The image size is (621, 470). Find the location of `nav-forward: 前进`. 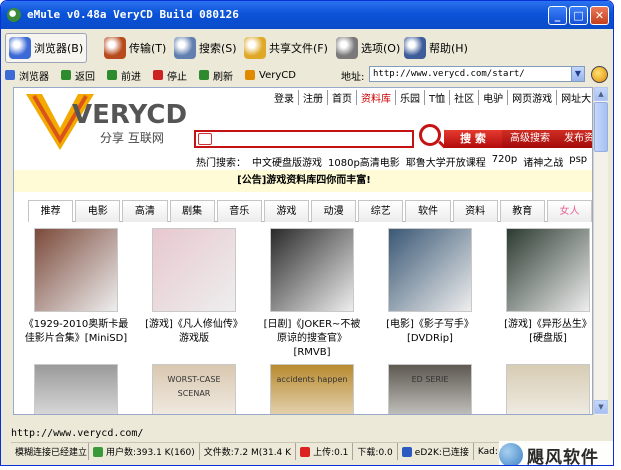

nav-forward: 前进 is located at coordinates (124, 75).